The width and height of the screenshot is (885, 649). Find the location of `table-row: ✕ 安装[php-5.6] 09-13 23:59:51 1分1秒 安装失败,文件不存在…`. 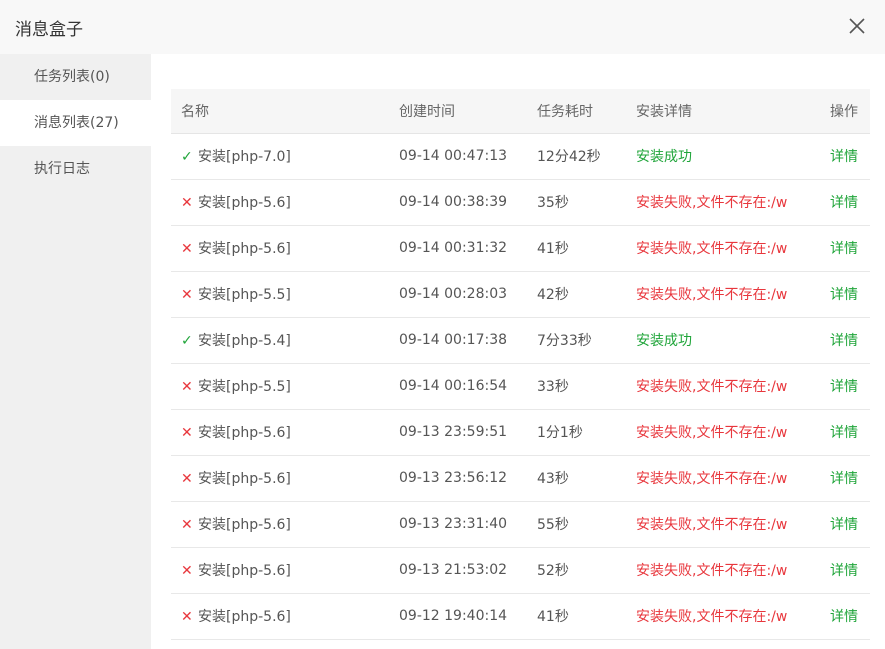

table-row: ✕ 安装[php-5.6] 09-13 23:59:51 1分1秒 安装失败,文件不存在… is located at coordinates (520, 432).